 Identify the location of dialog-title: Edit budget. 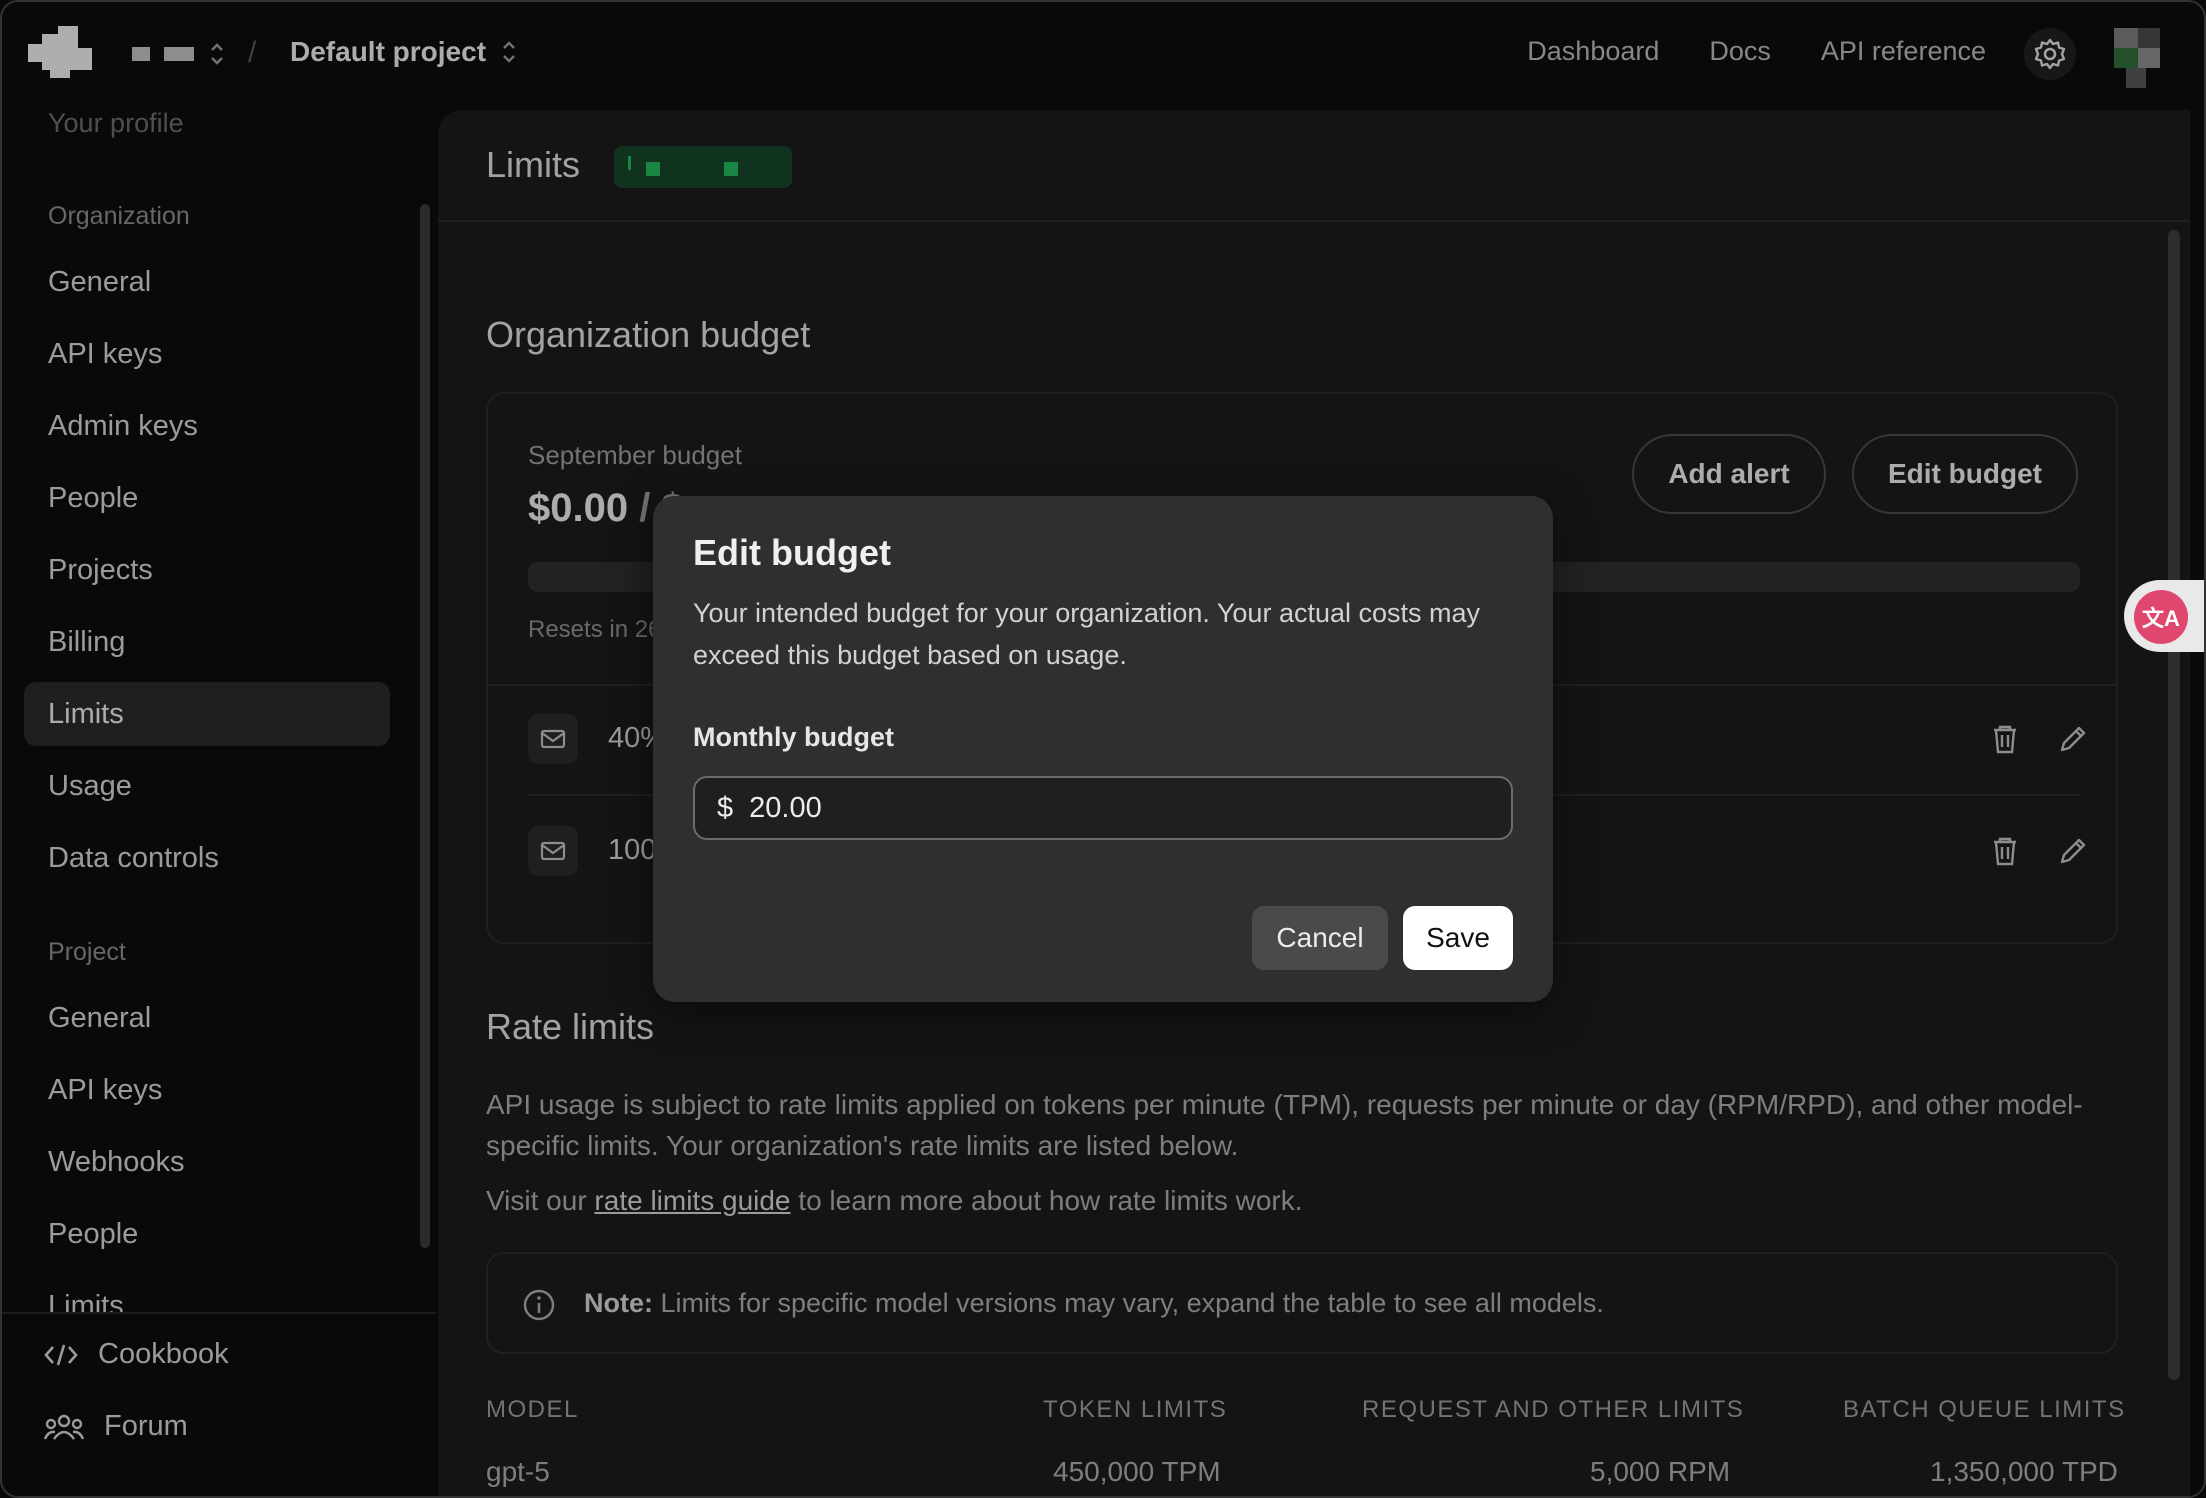
(792, 552).